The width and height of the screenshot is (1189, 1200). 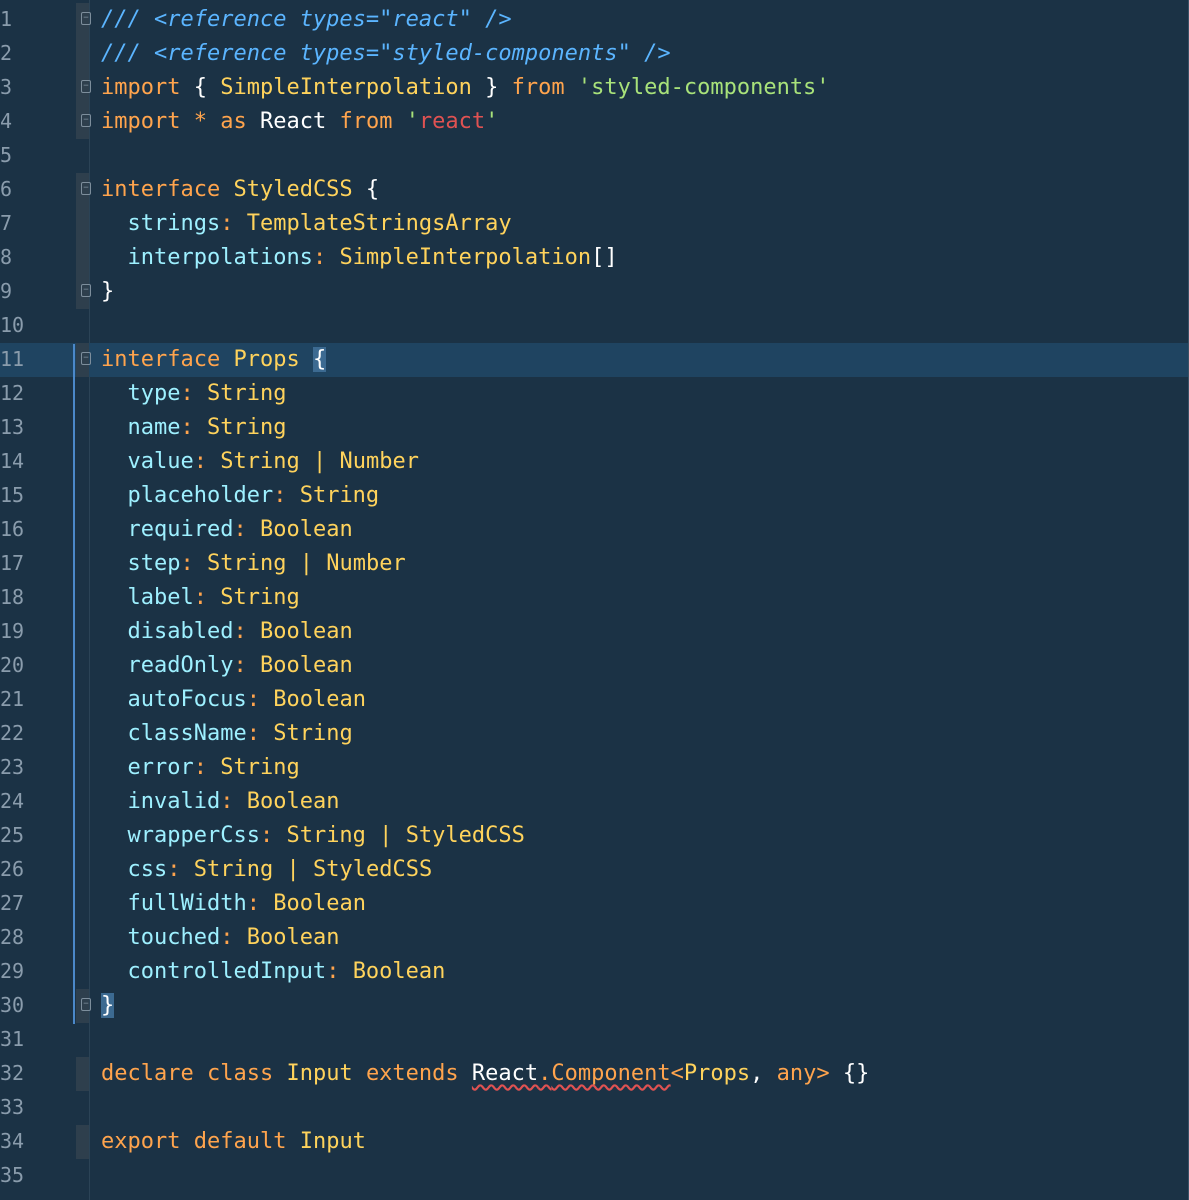 I want to click on code-line: 19 disabled: Boolean, so click(x=594, y=632).